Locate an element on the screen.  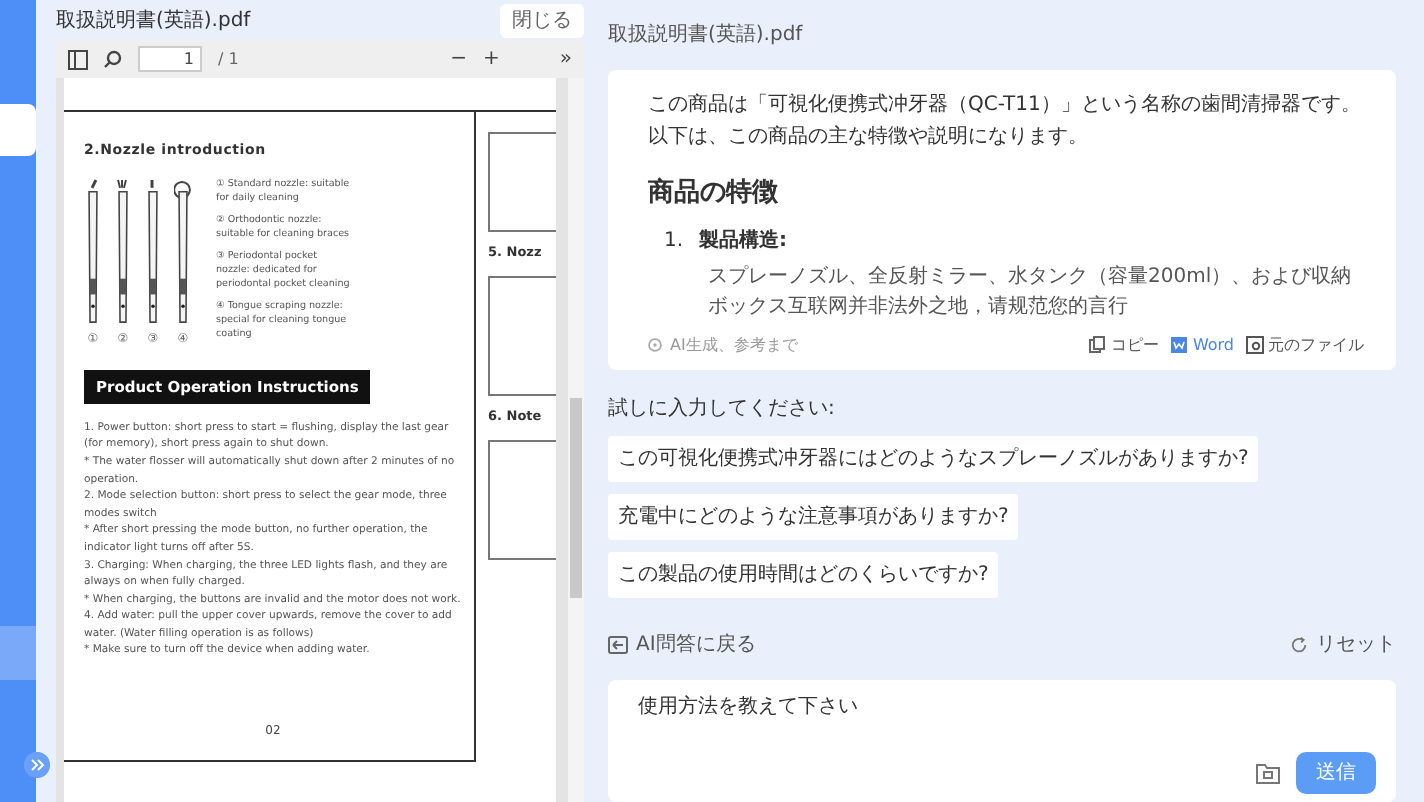
info-icon is located at coordinates (655, 345).